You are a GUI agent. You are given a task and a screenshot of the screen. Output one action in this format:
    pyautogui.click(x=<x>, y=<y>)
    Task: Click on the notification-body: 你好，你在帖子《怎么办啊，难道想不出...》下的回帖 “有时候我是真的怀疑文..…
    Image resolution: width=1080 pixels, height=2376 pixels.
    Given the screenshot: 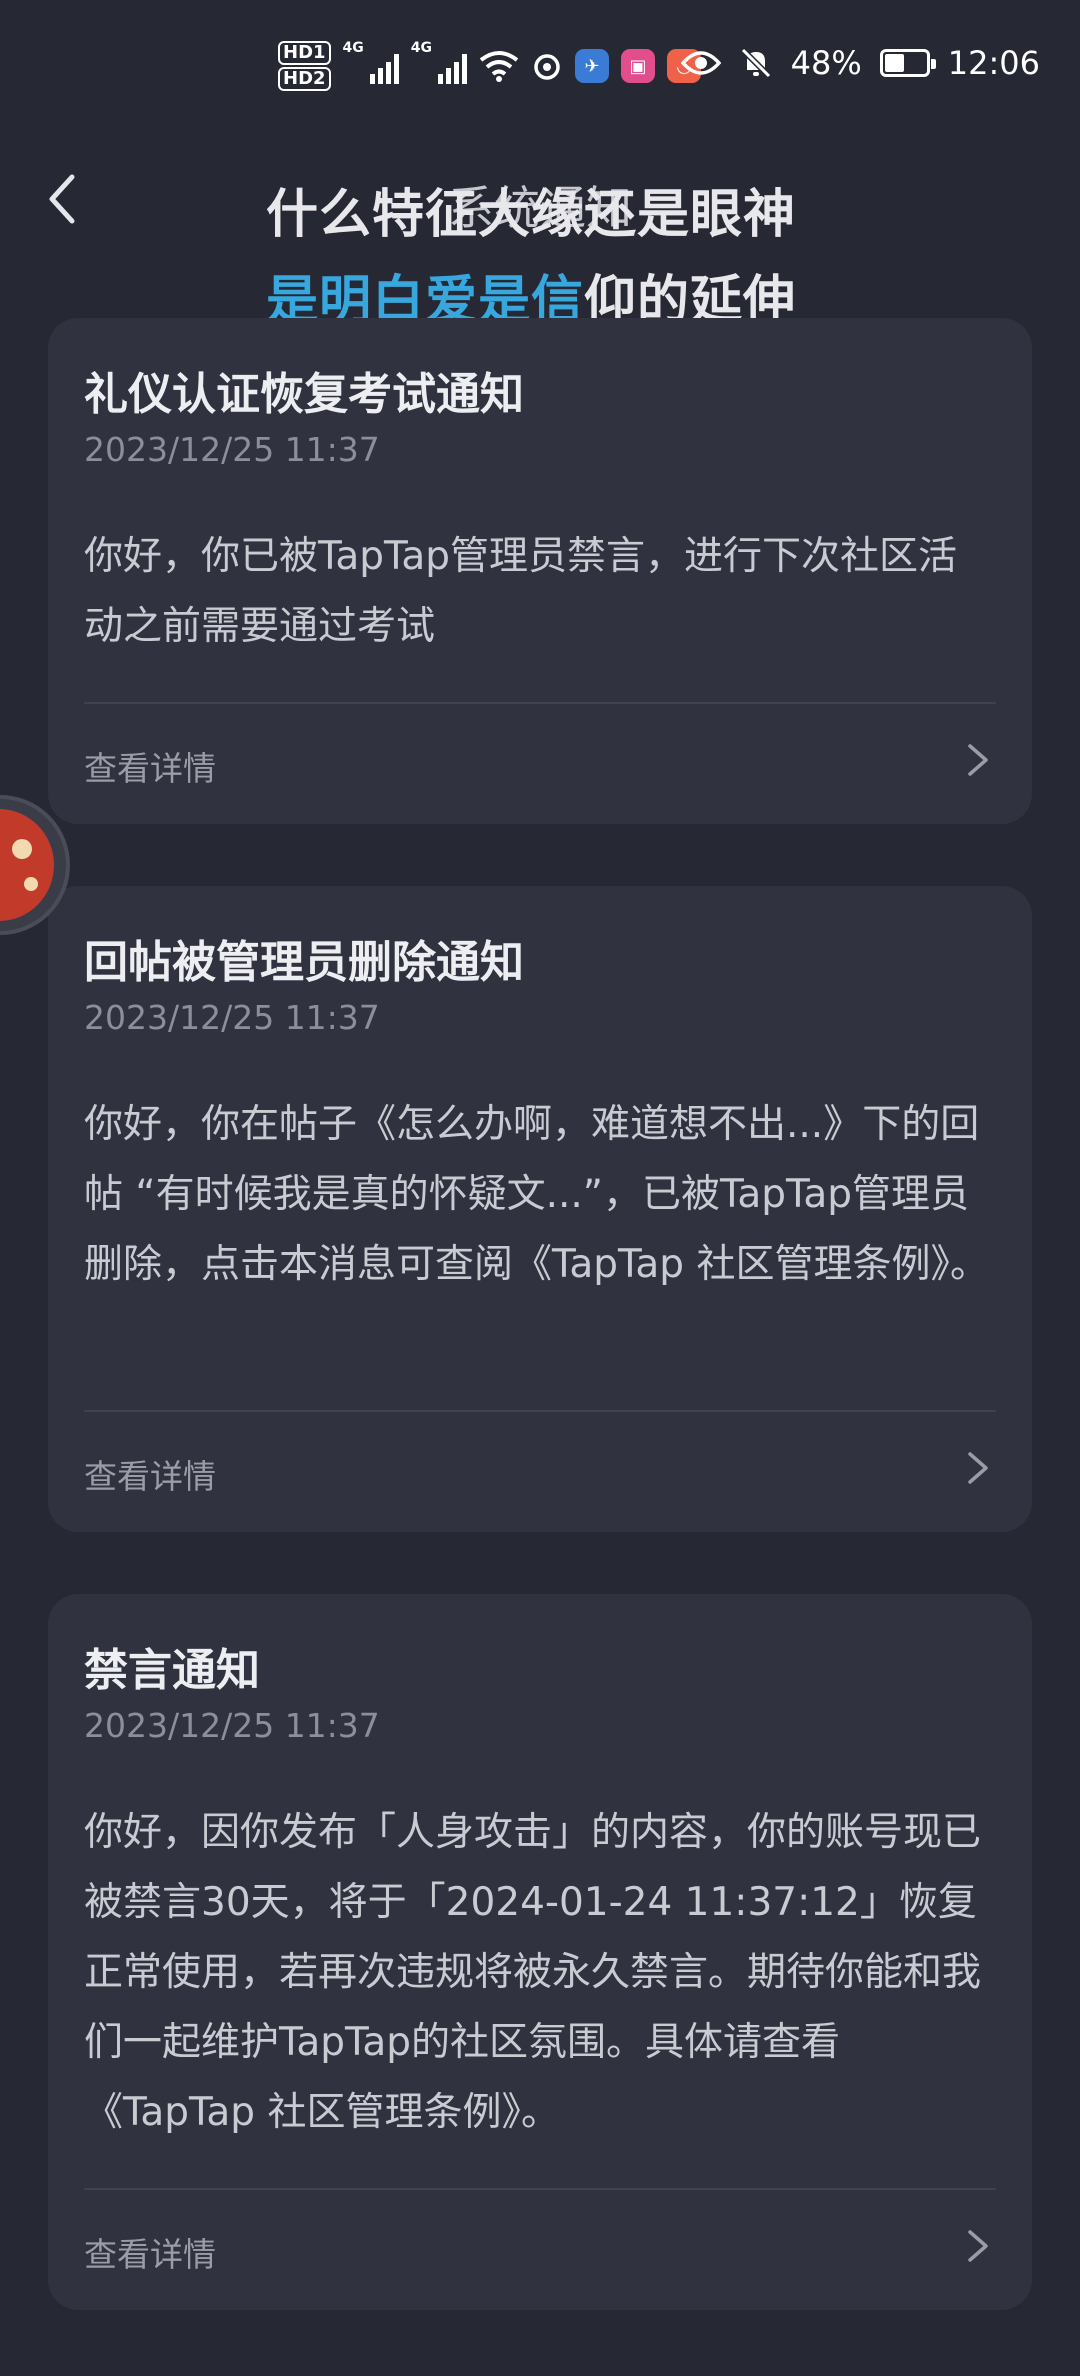 What is the action you would take?
    pyautogui.click(x=536, y=1194)
    